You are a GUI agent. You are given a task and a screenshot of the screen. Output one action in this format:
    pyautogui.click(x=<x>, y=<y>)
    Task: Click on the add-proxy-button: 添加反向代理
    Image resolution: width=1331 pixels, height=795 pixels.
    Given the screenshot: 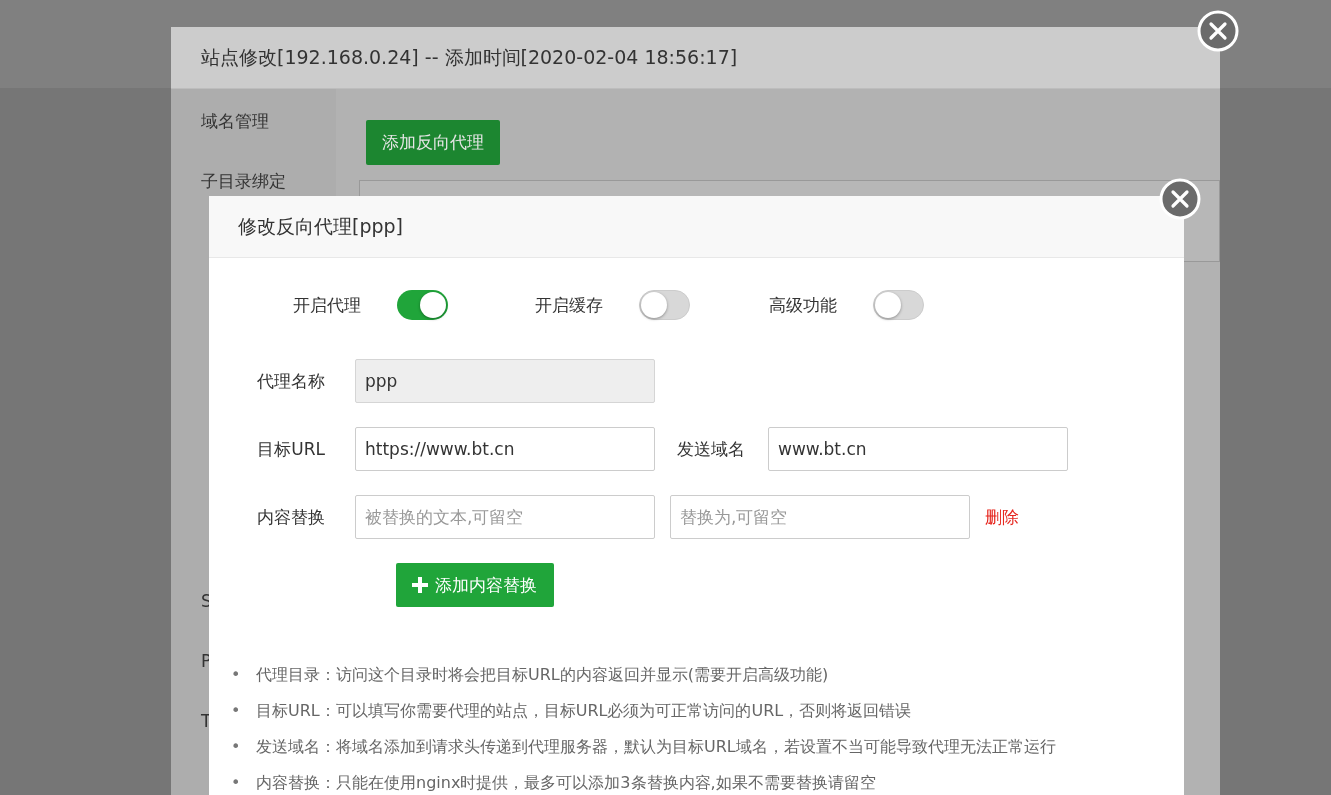 What is the action you would take?
    pyautogui.click(x=433, y=142)
    